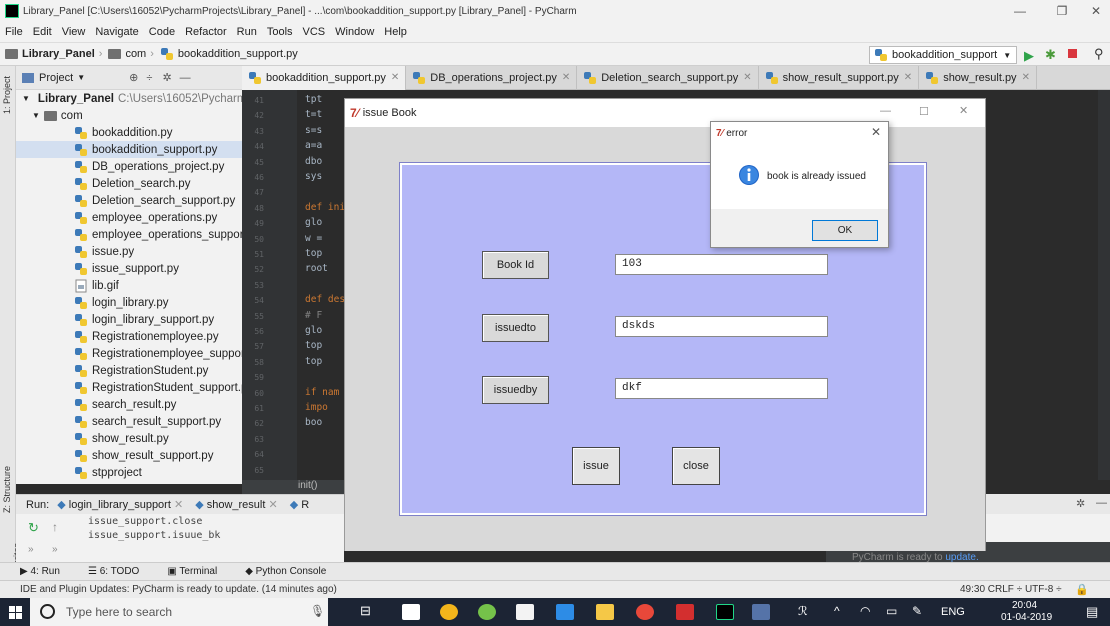 The image size is (1110, 626). Describe the element at coordinates (129, 234) in the screenshot. I see `tree-item: employee_operations_support.py` at that location.